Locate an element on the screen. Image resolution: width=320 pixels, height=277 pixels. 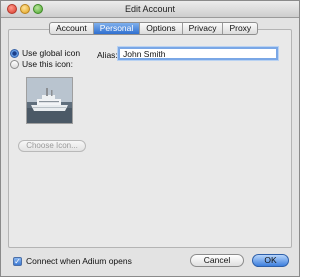
use-this-icon-label: Use this icon: is located at coordinates (48, 64).